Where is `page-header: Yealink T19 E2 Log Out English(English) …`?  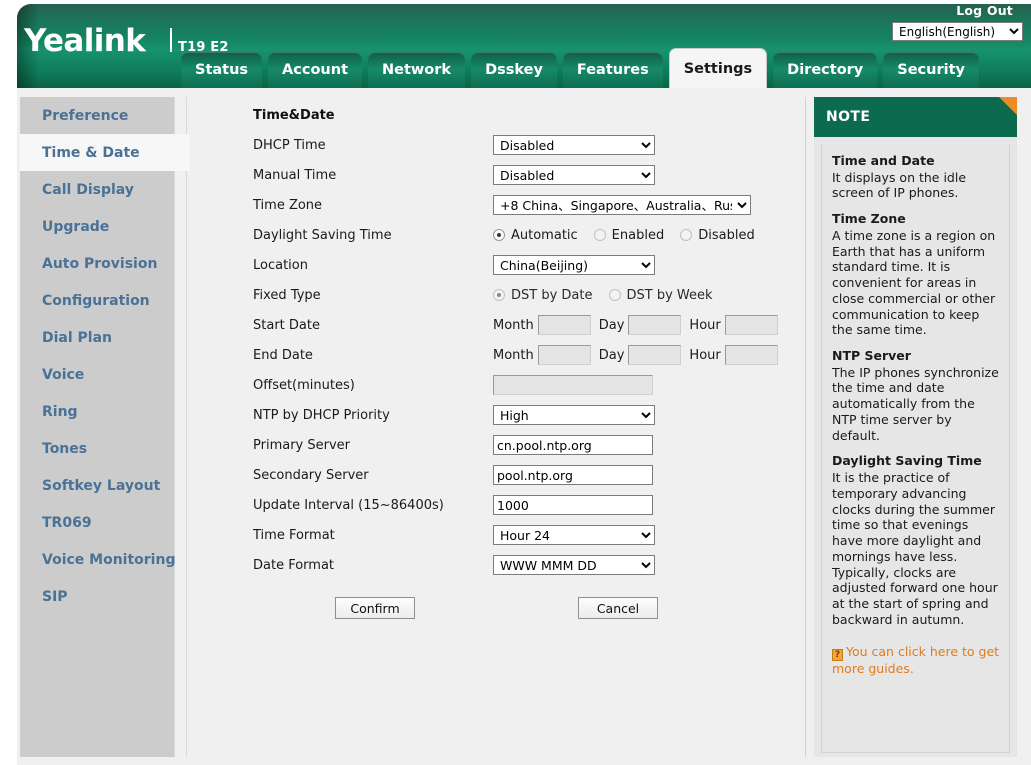
page-header: Yealink T19 E2 Log Out English(English) … is located at coordinates (515, 44).